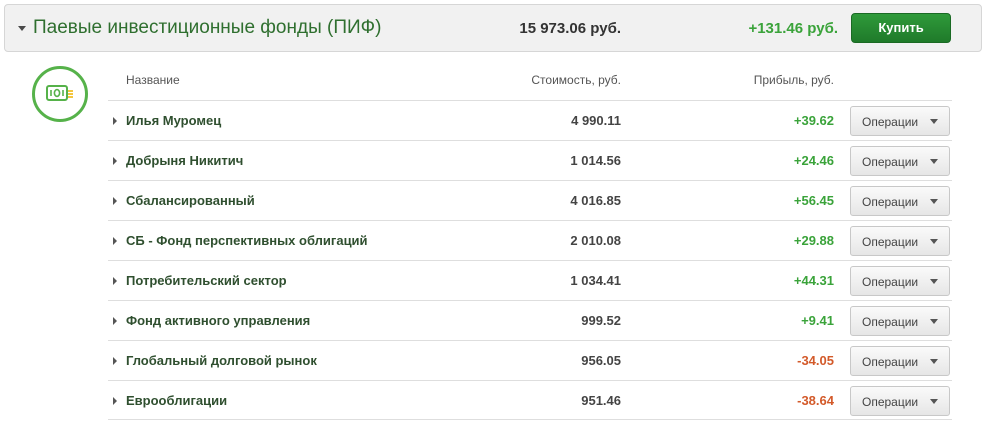  What do you see at coordinates (530, 160) in the screenshot?
I see `table-row: Добрыня Никитич 1 014.56 +24.46 Операции` at bounding box center [530, 160].